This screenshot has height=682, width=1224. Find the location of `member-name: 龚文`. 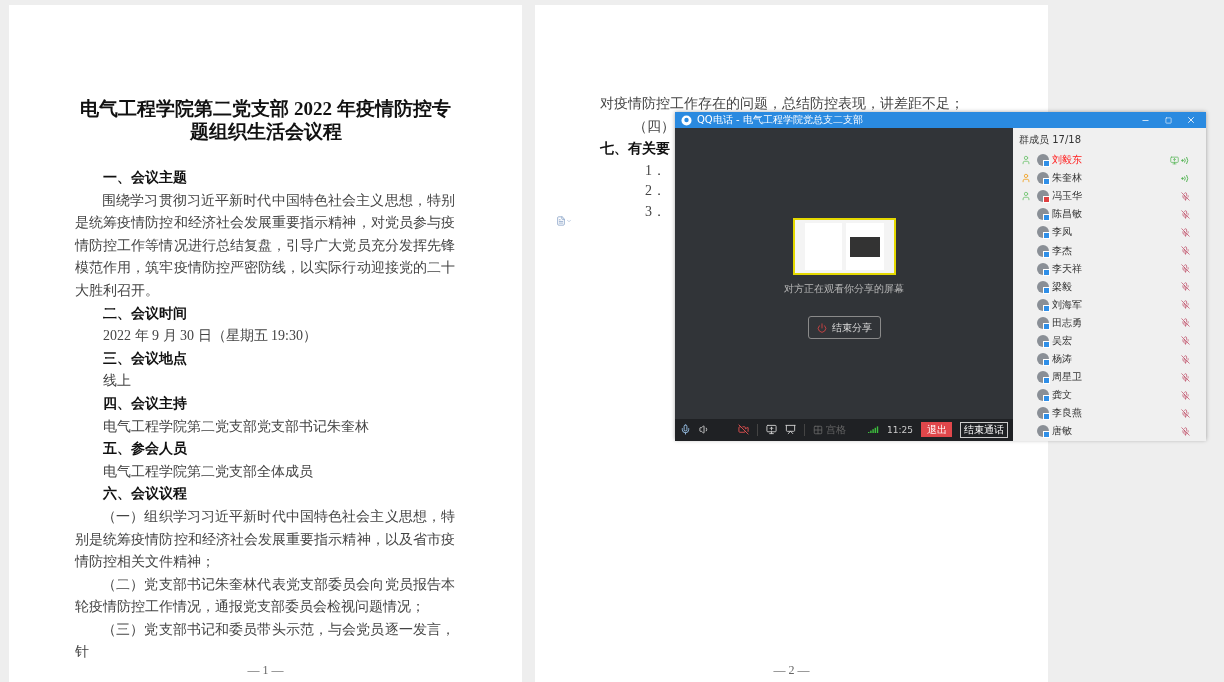

member-name: 龚文 is located at coordinates (1102, 395).